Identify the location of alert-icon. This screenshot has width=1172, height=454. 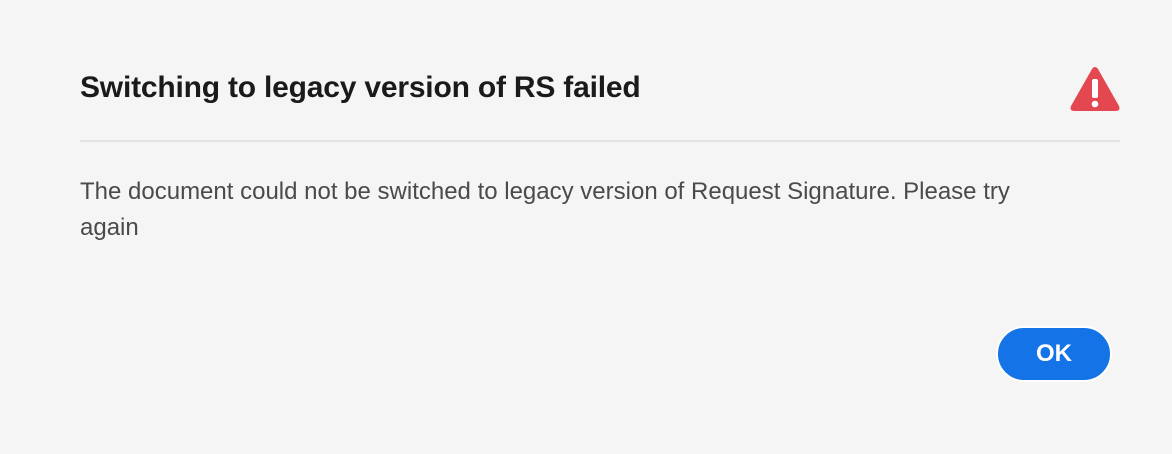
(1095, 89).